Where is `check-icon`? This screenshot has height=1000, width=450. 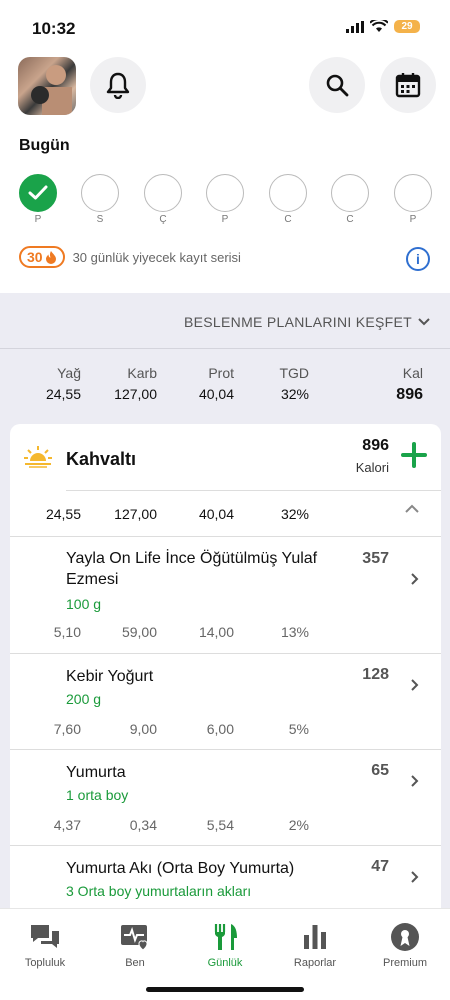
check-icon is located at coordinates (38, 192).